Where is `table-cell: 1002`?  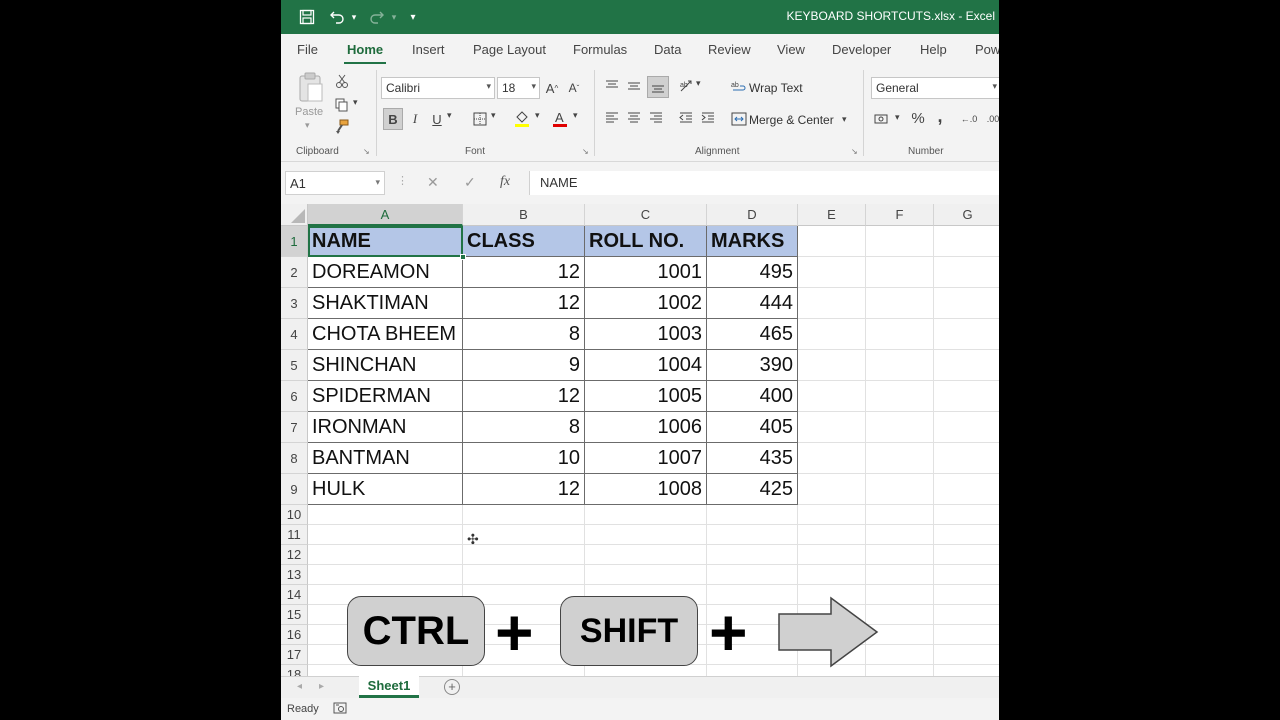
table-cell: 1002 is located at coordinates (646, 303).